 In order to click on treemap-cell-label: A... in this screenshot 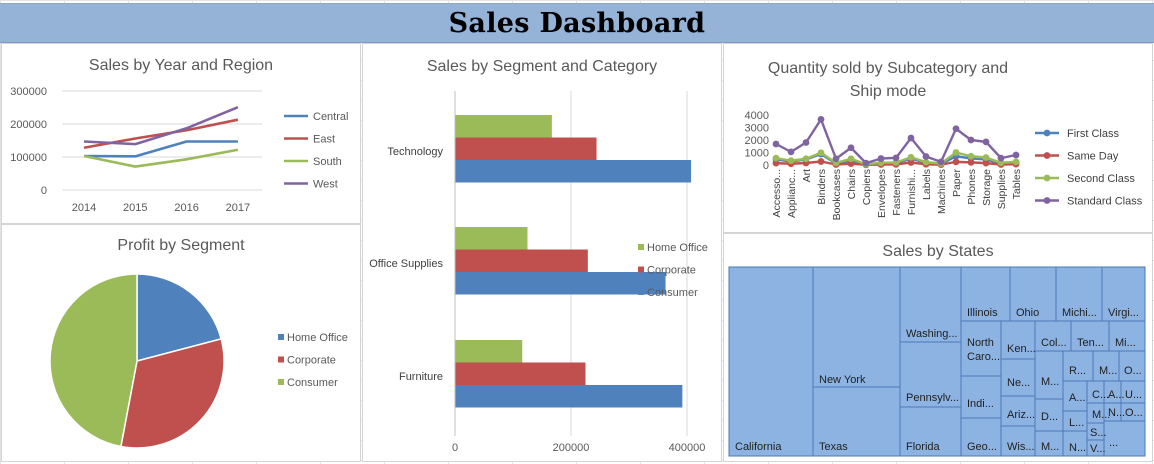, I will do `click(1077, 398)`.